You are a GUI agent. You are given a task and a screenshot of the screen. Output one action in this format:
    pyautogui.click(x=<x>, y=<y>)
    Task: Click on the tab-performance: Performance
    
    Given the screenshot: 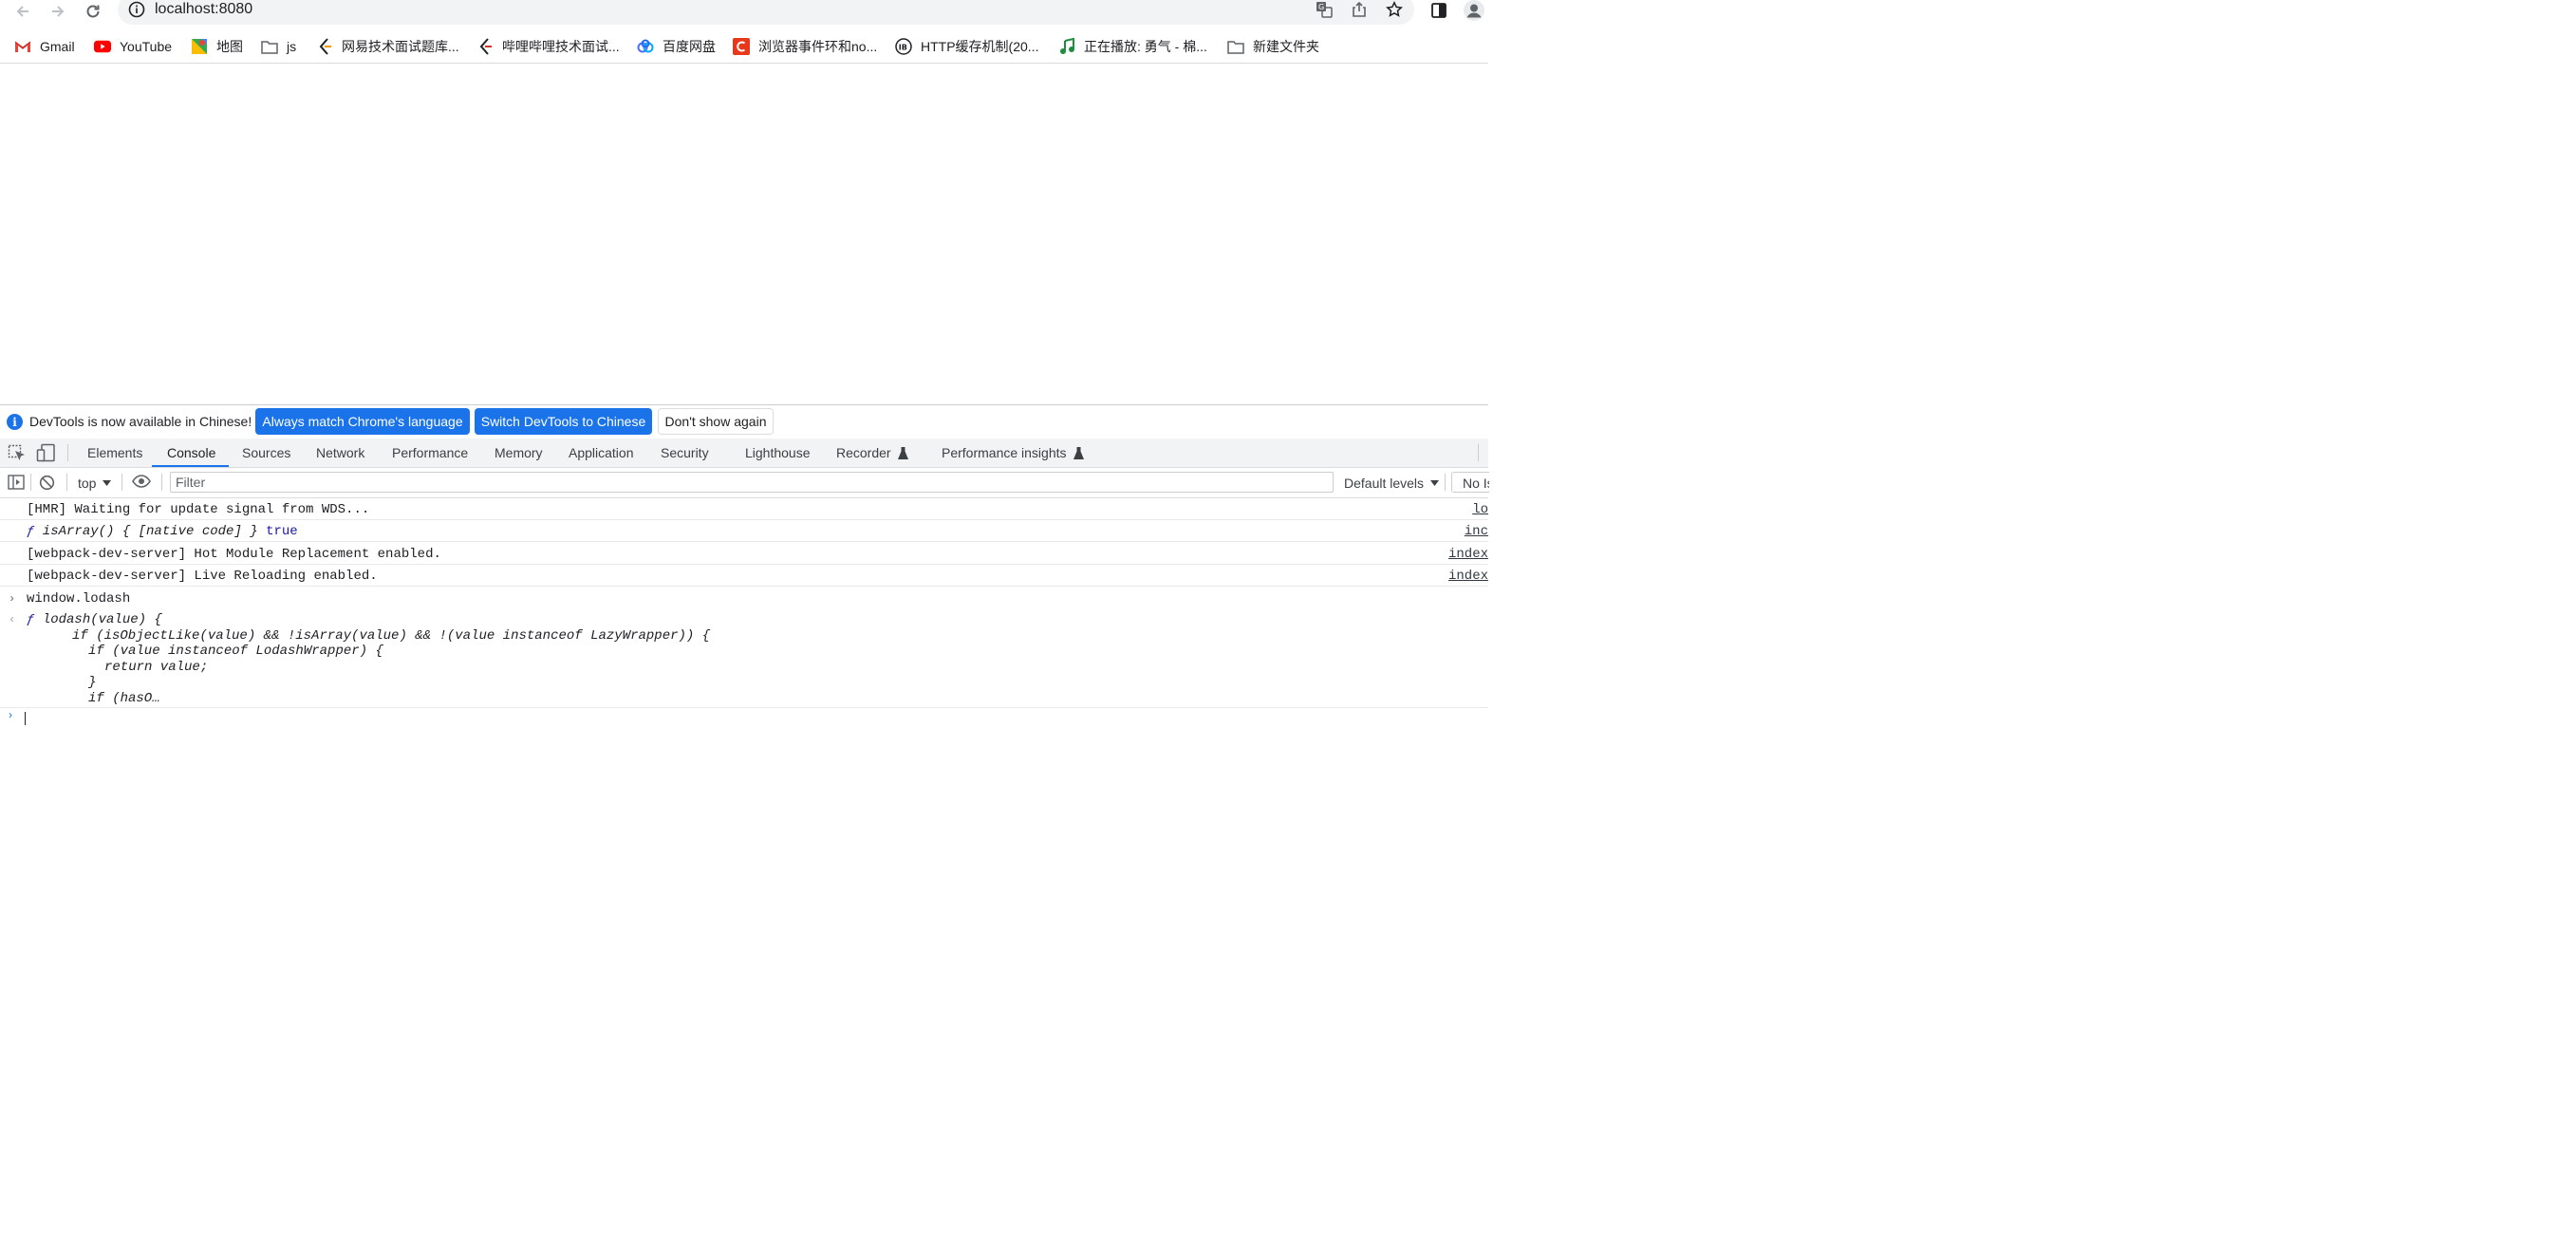 What is the action you would take?
    pyautogui.click(x=430, y=453)
    